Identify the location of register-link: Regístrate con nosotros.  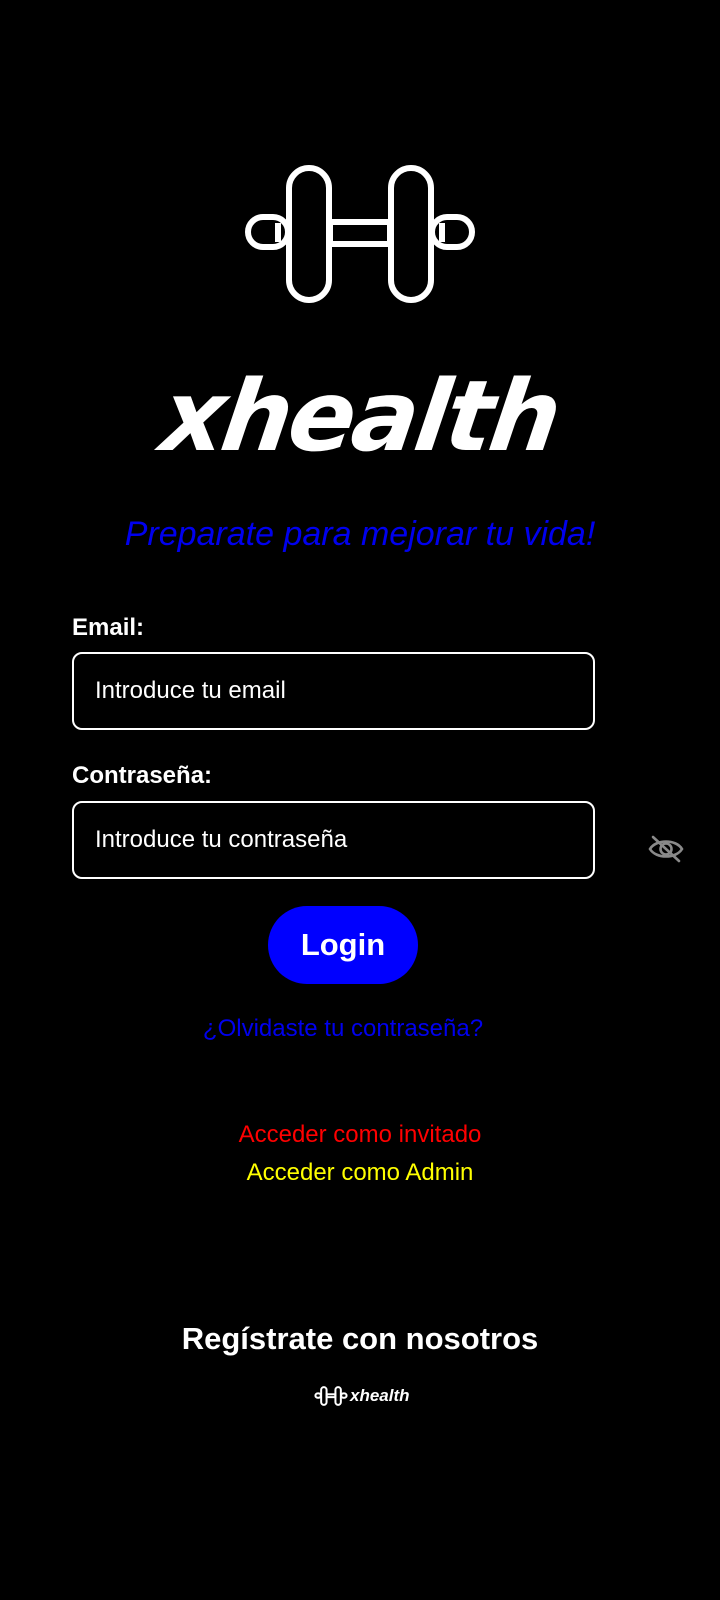
(360, 1339).